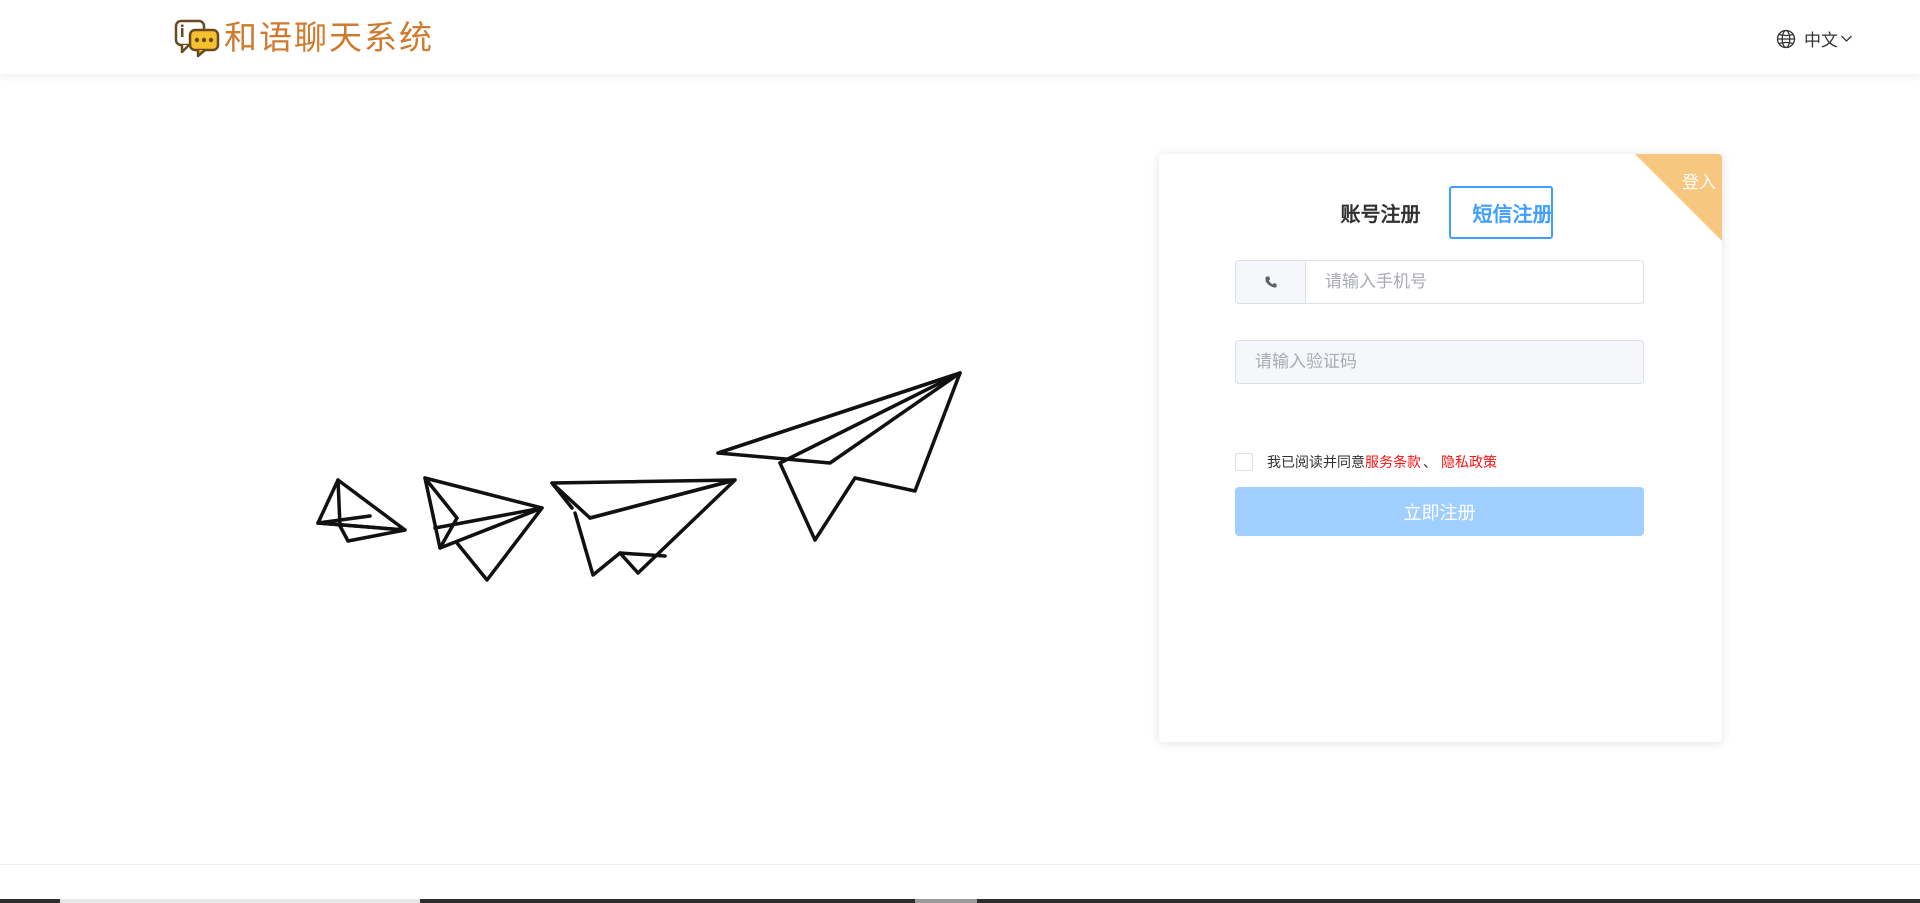 The image size is (1920, 903). I want to click on logo: 和语聊天系统, so click(304, 38).